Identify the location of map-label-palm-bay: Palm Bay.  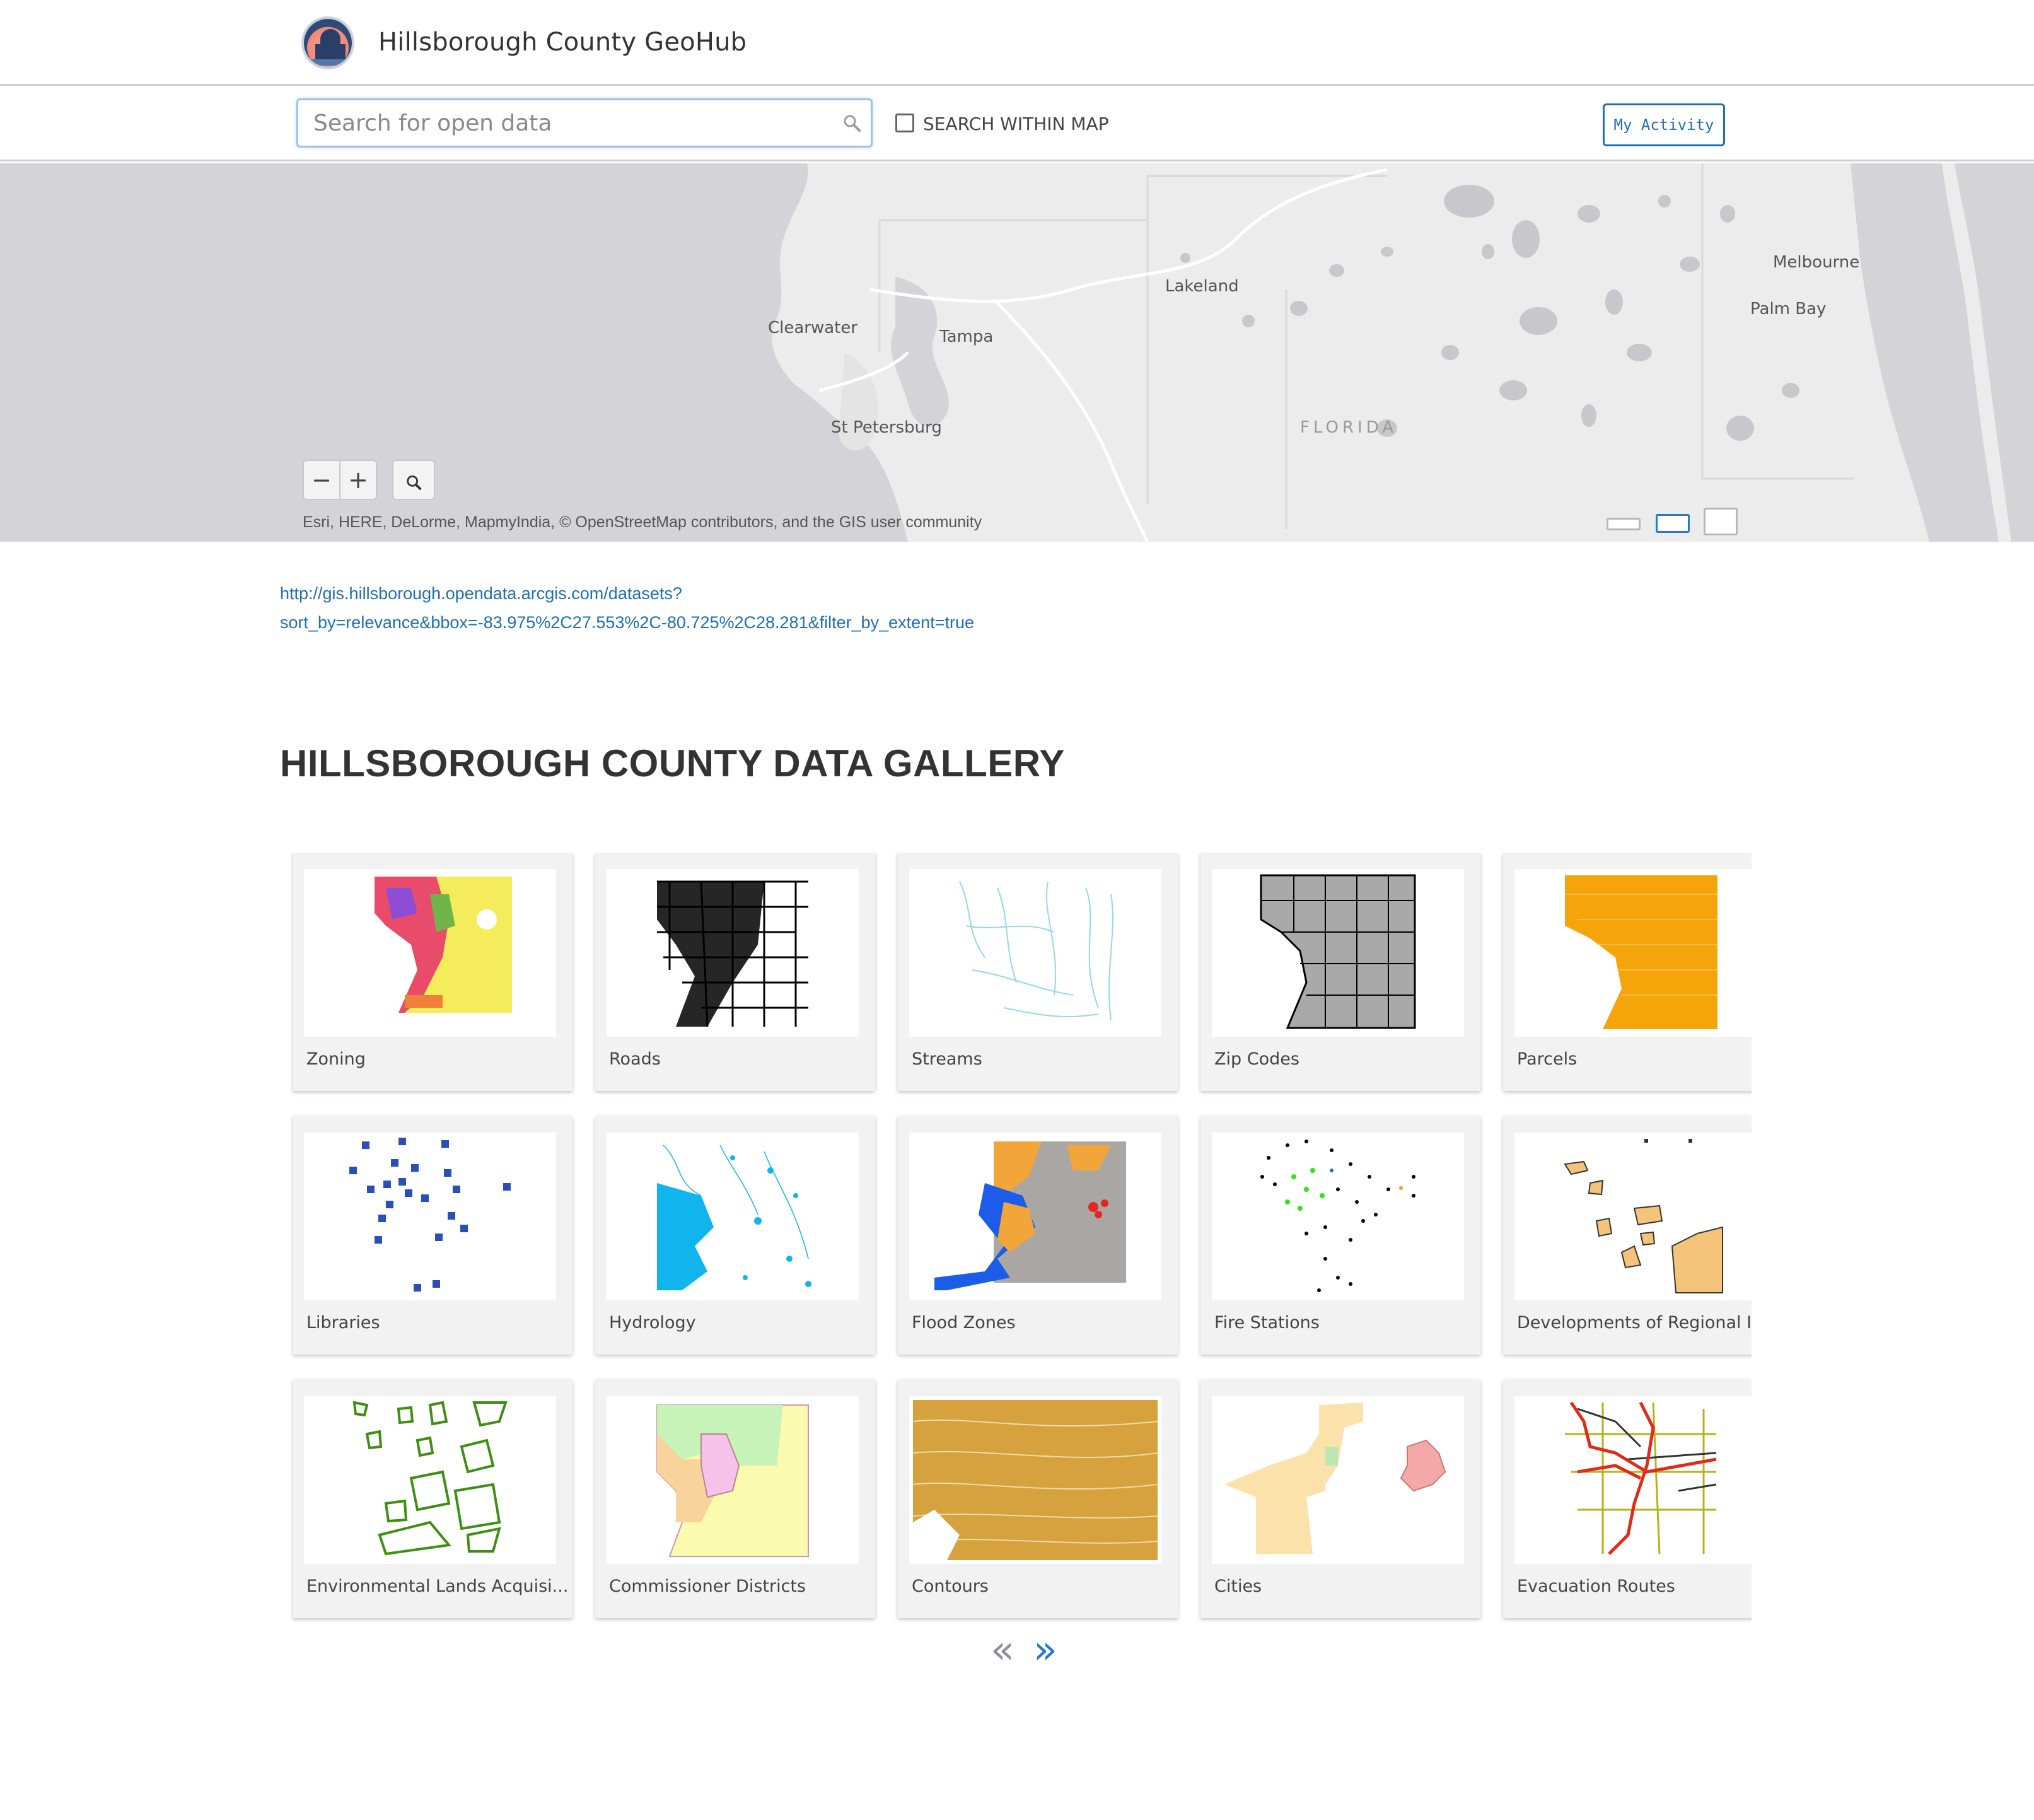
(1788, 309).